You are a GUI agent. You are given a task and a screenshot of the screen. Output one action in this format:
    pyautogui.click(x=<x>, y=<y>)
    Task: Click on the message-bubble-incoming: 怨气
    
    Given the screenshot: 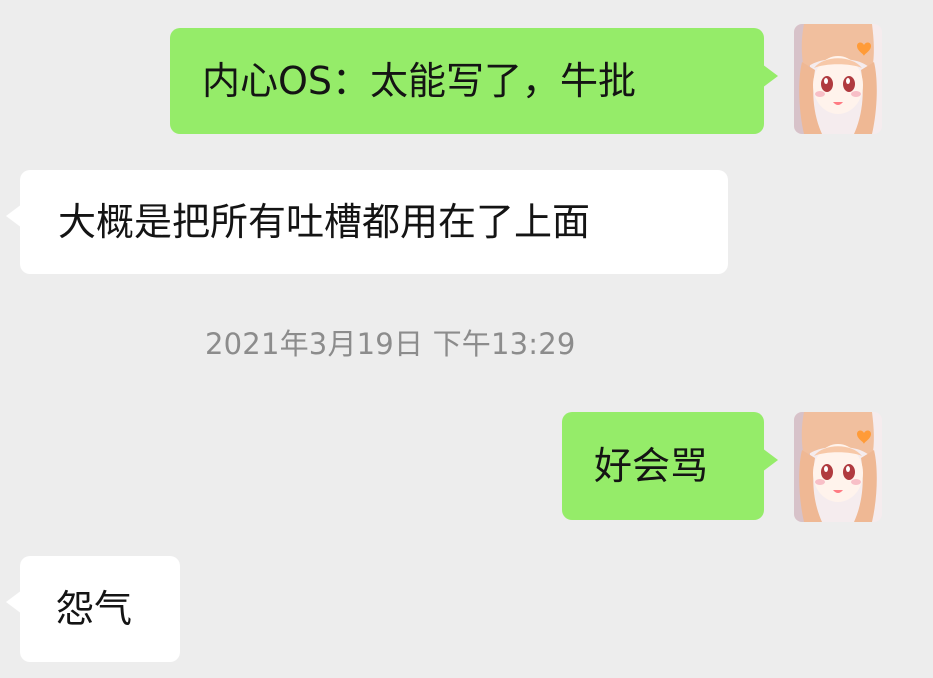 What is the action you would take?
    pyautogui.click(x=93, y=609)
    